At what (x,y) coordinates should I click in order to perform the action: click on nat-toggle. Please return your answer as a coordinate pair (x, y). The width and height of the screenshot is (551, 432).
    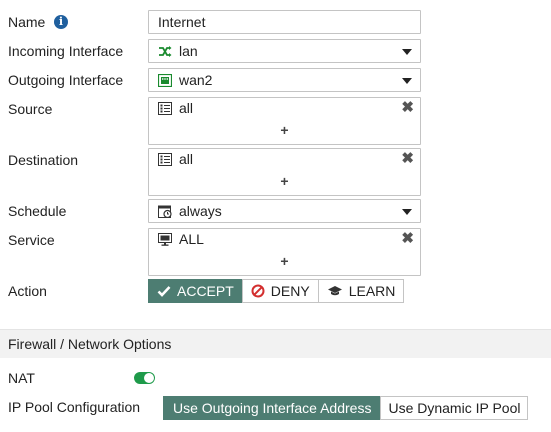
    Looking at the image, I should click on (144, 378).